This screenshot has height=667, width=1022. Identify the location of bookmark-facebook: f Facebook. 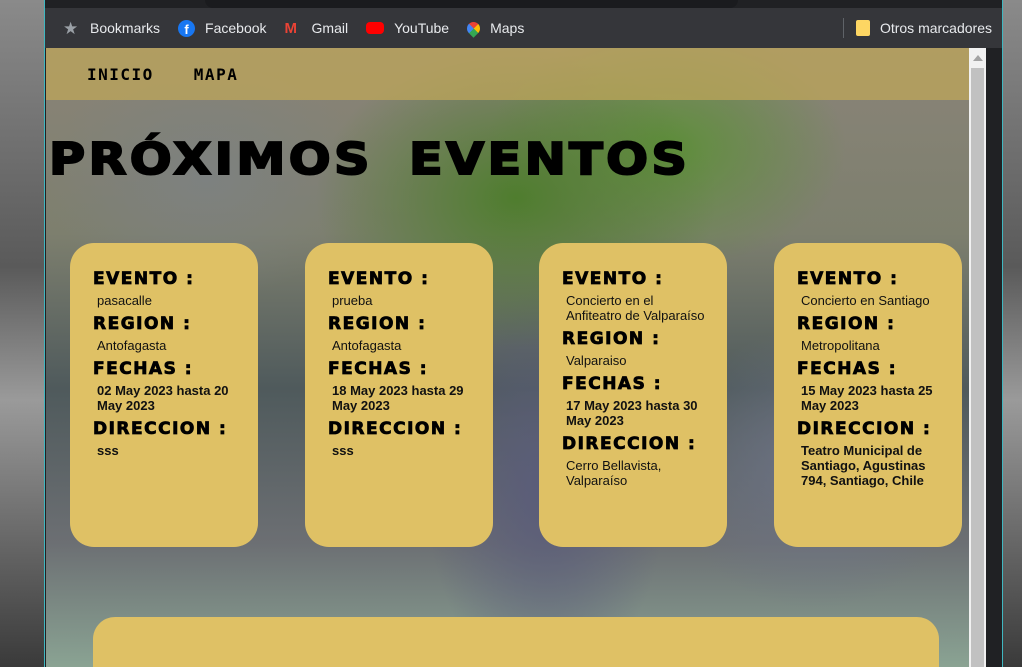
(222, 28).